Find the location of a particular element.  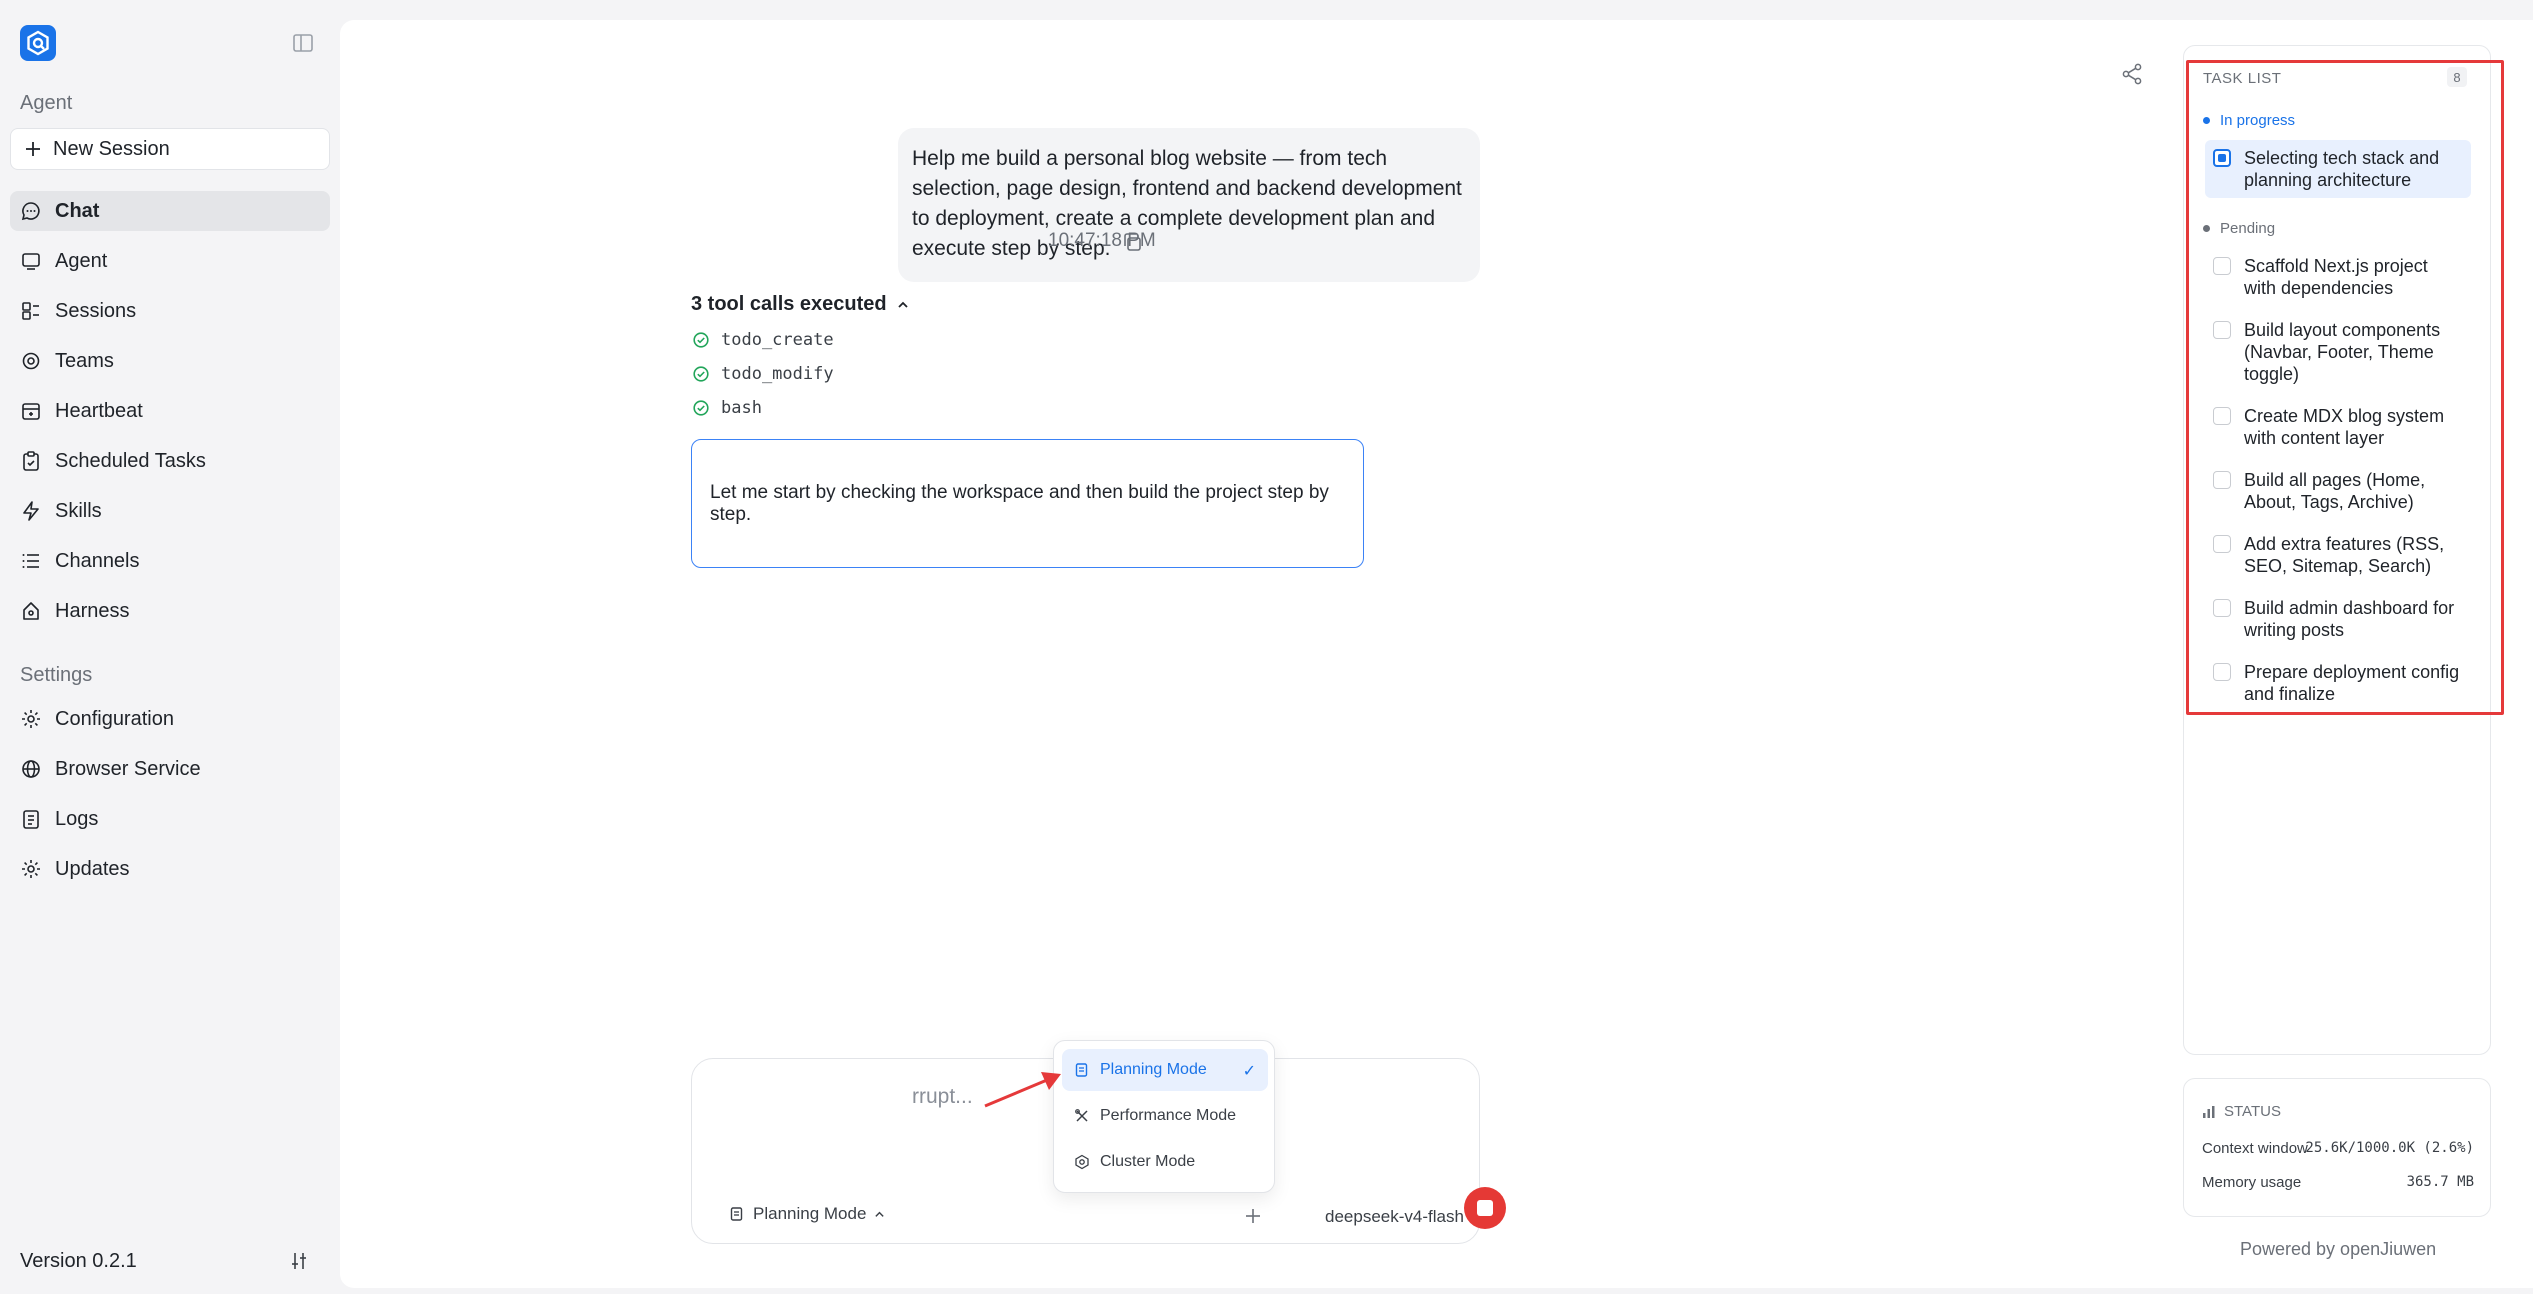

menu-item-performance-mode: Performance Mode is located at coordinates (1165, 1116).